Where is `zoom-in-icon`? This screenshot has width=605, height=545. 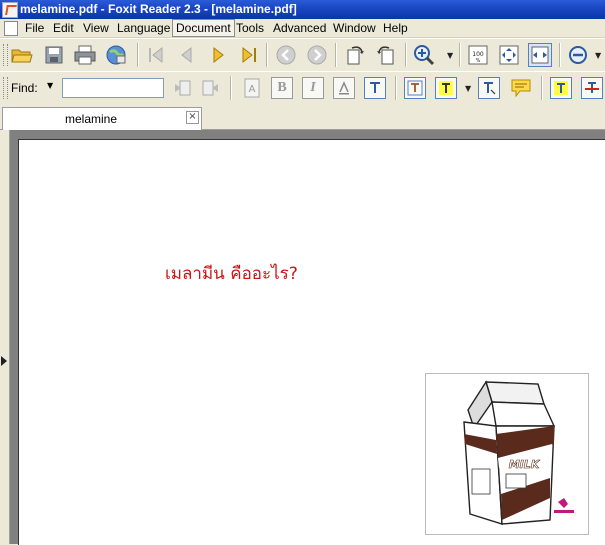 zoom-in-icon is located at coordinates (424, 55).